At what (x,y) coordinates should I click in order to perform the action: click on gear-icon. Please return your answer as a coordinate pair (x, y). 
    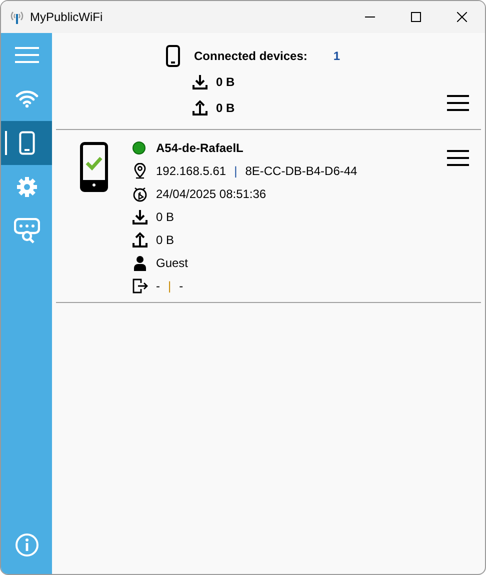
    Looking at the image, I should click on (27, 187).